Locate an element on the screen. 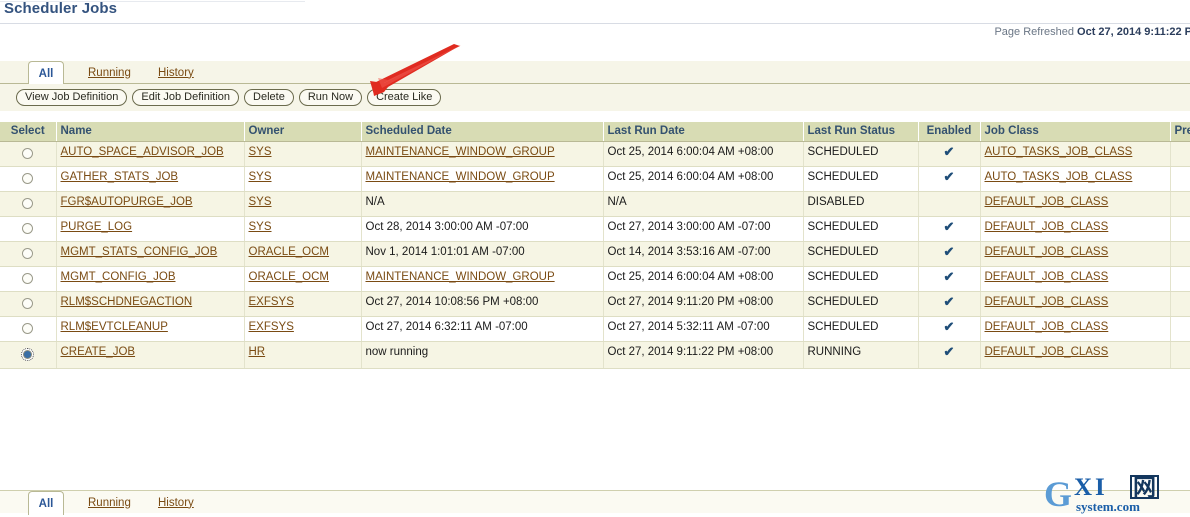  column-header-select: Select is located at coordinates (28, 132).